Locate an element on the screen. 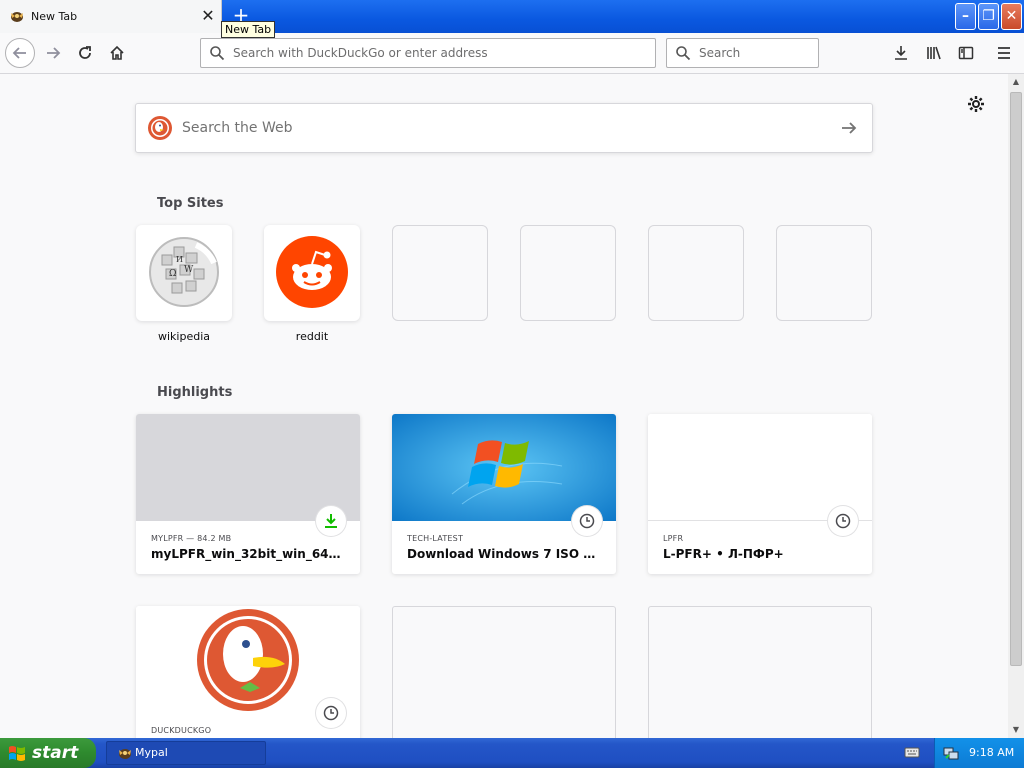 The width and height of the screenshot is (1024, 768). forward-button is located at coordinates (53, 53).